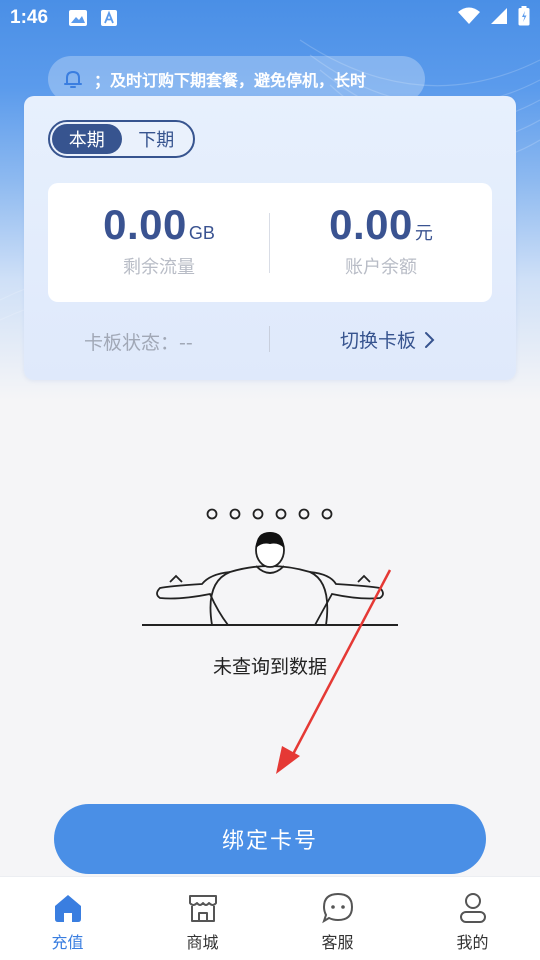  Describe the element at coordinates (109, 18) in the screenshot. I see `app-notification-icon` at that location.